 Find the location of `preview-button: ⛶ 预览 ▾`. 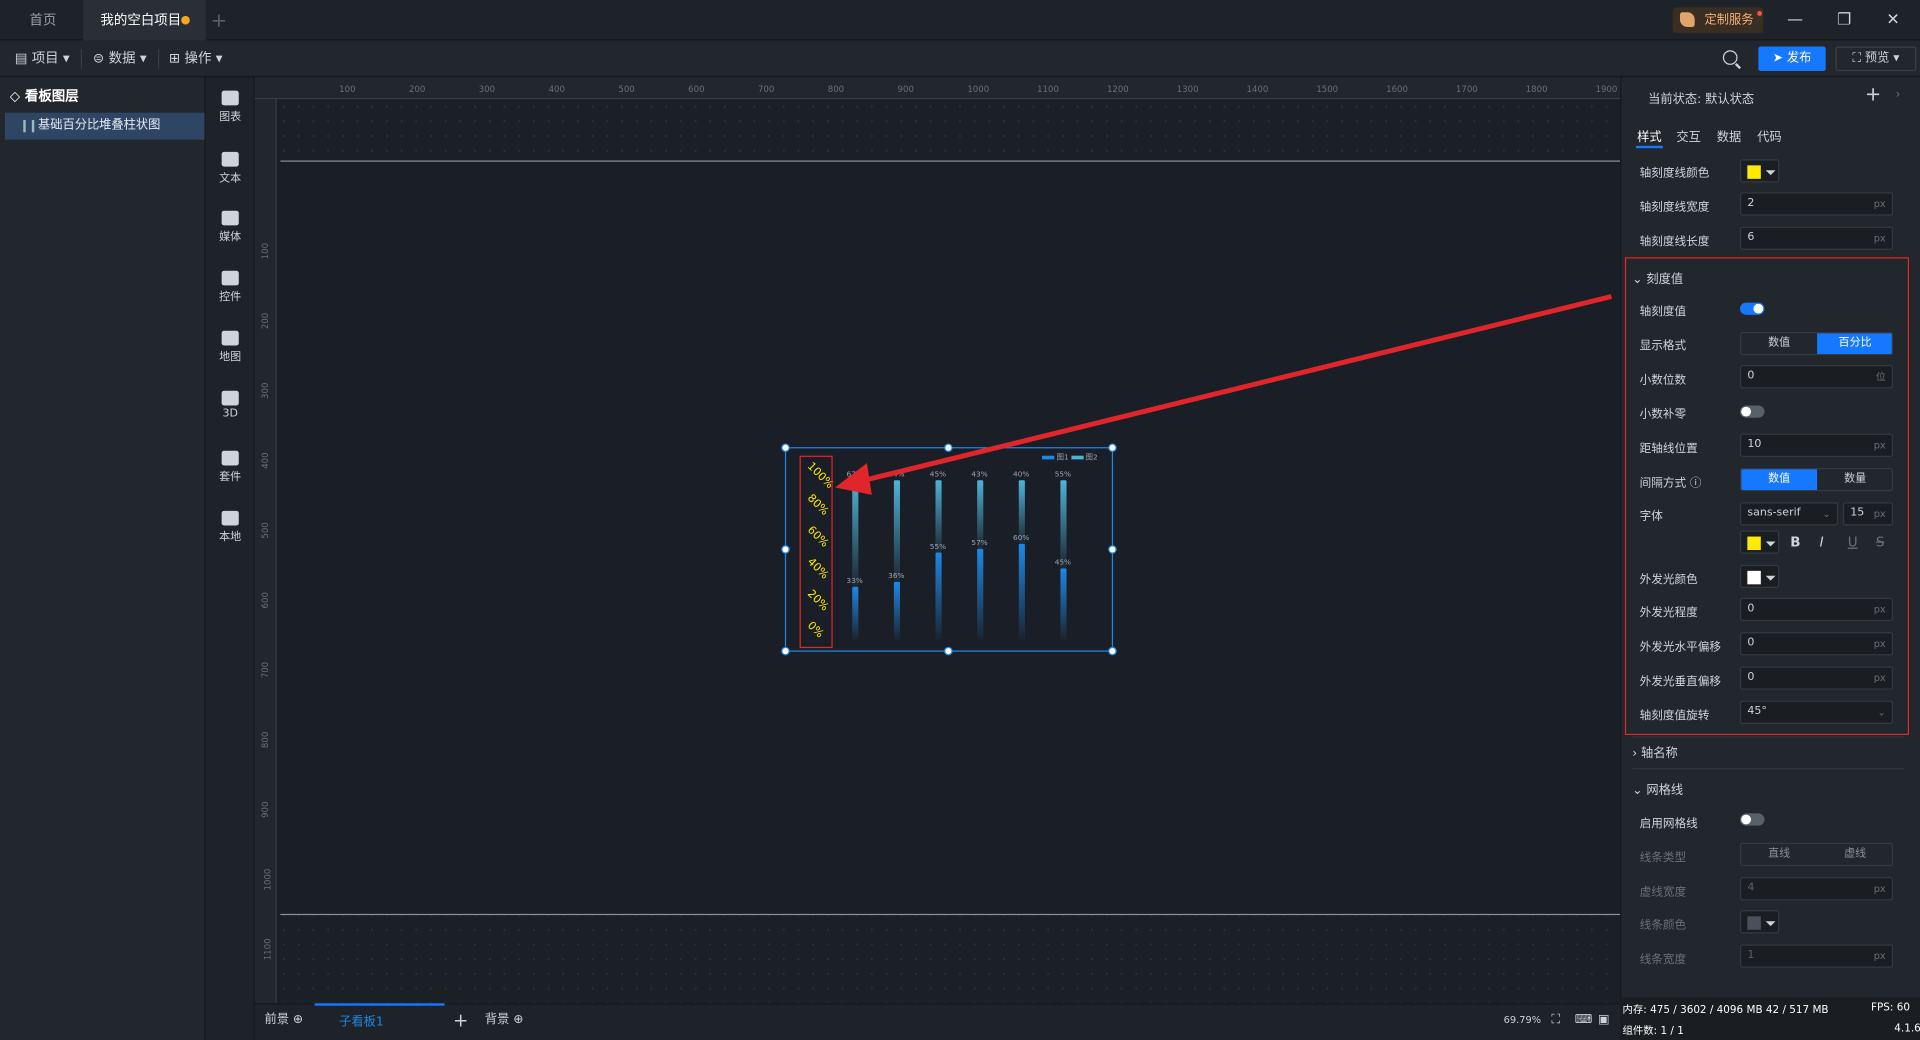

preview-button: ⛶ 预览 ▾ is located at coordinates (1876, 59).